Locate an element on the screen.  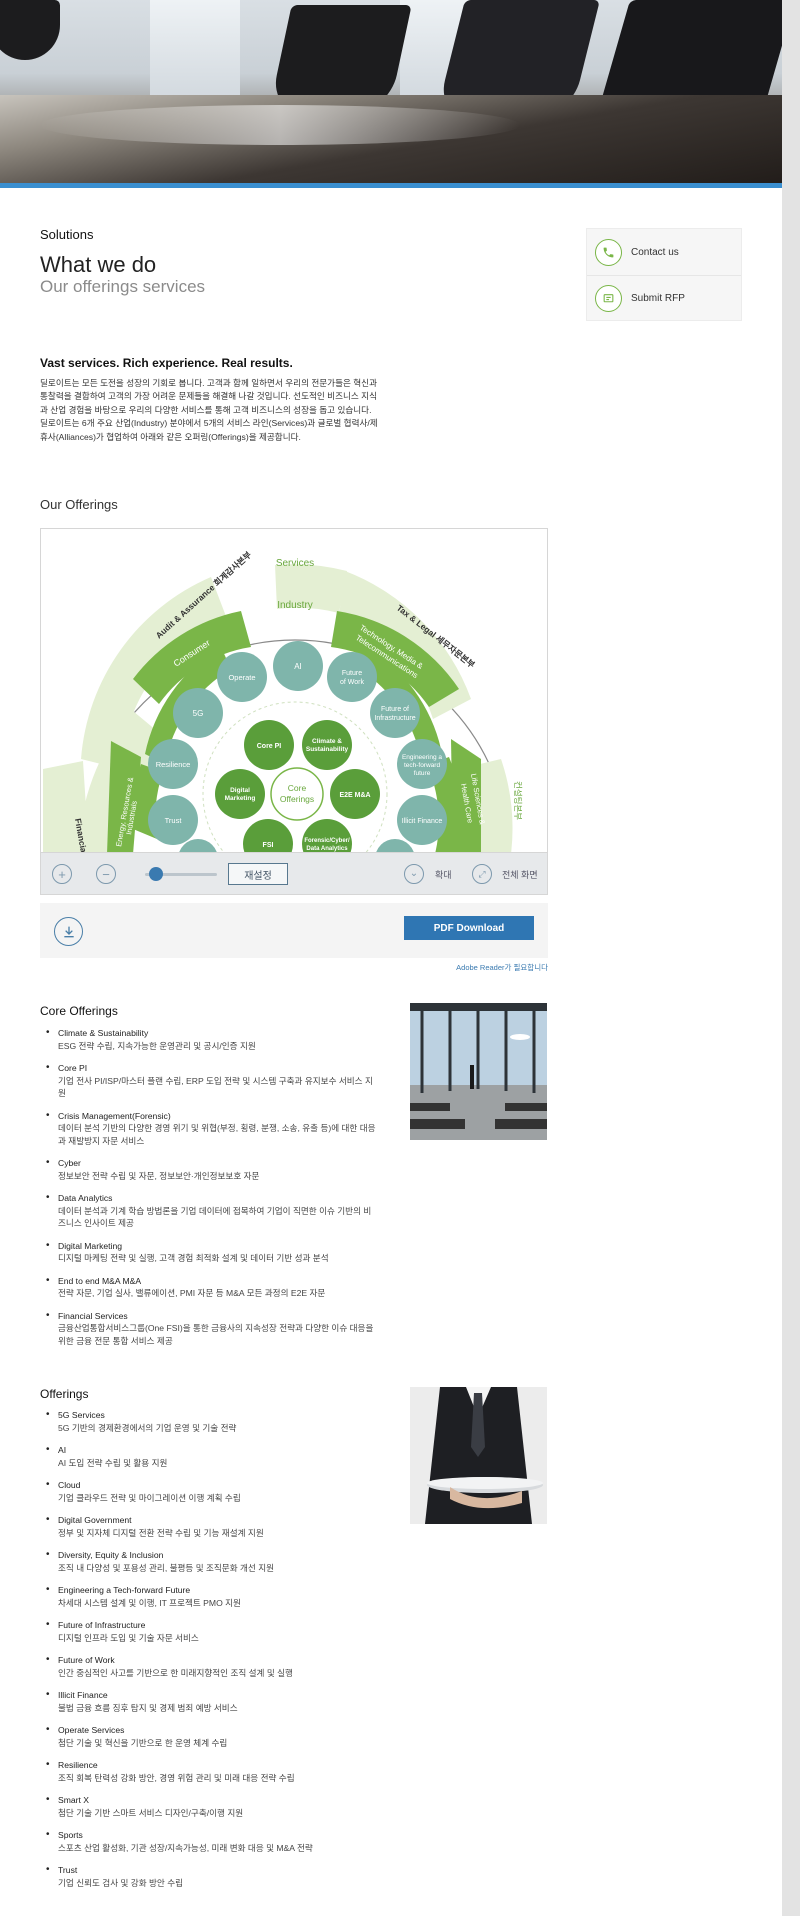
adobe-reader-note: Adobe Reader가 필요합니다 is located at coordinates (294, 967).